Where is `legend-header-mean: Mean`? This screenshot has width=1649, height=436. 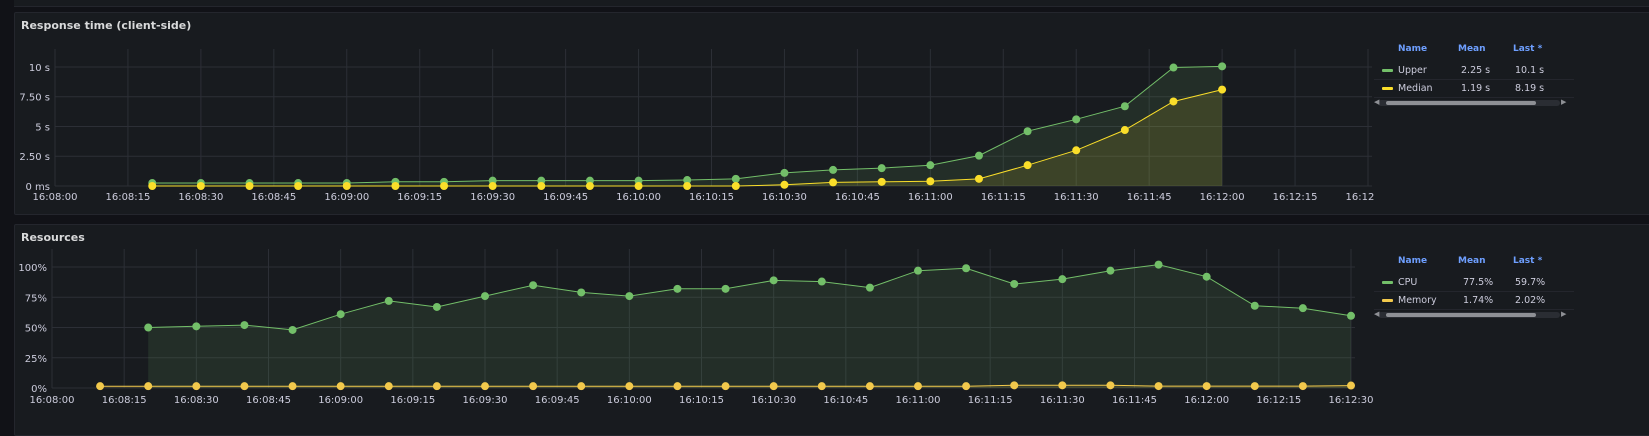 legend-header-mean: Mean is located at coordinates (1472, 49).